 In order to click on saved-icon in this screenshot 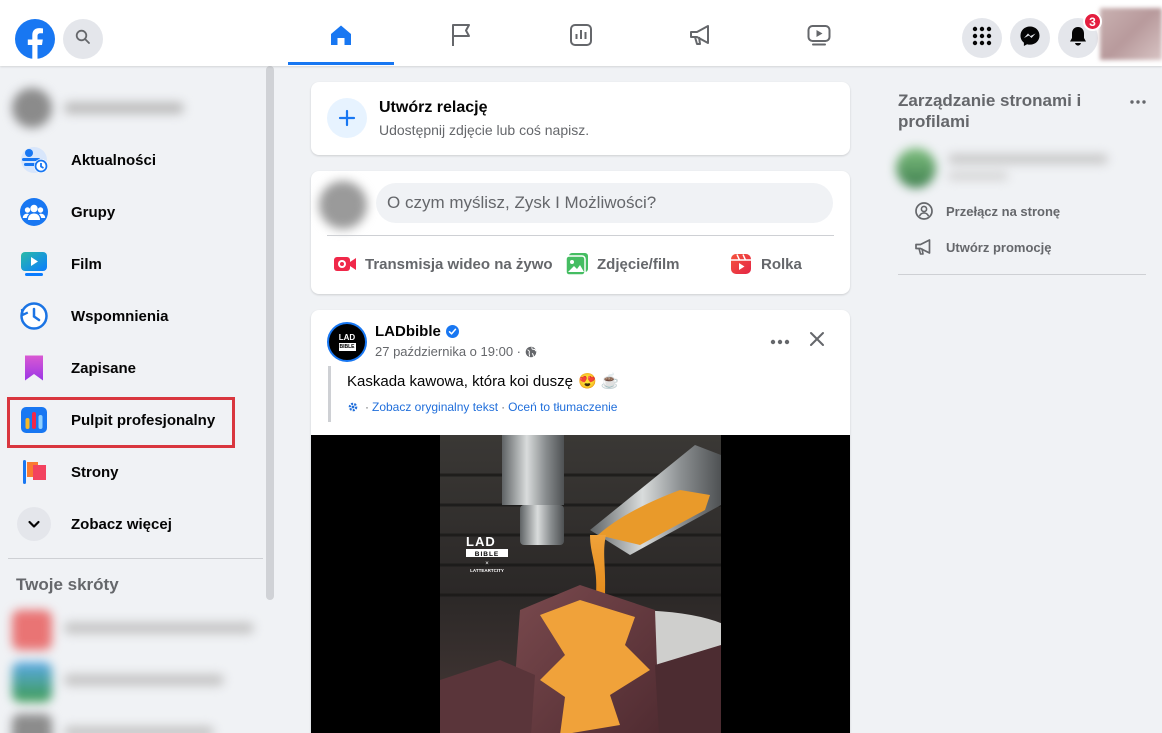, I will do `click(34, 368)`.